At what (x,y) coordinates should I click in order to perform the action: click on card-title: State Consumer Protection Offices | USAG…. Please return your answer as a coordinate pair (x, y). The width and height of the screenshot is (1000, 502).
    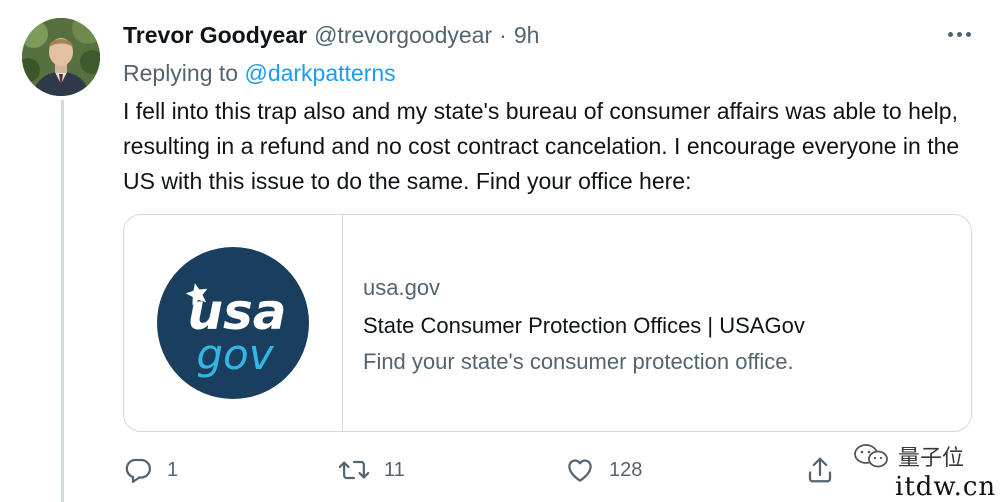
    Looking at the image, I should click on (584, 326).